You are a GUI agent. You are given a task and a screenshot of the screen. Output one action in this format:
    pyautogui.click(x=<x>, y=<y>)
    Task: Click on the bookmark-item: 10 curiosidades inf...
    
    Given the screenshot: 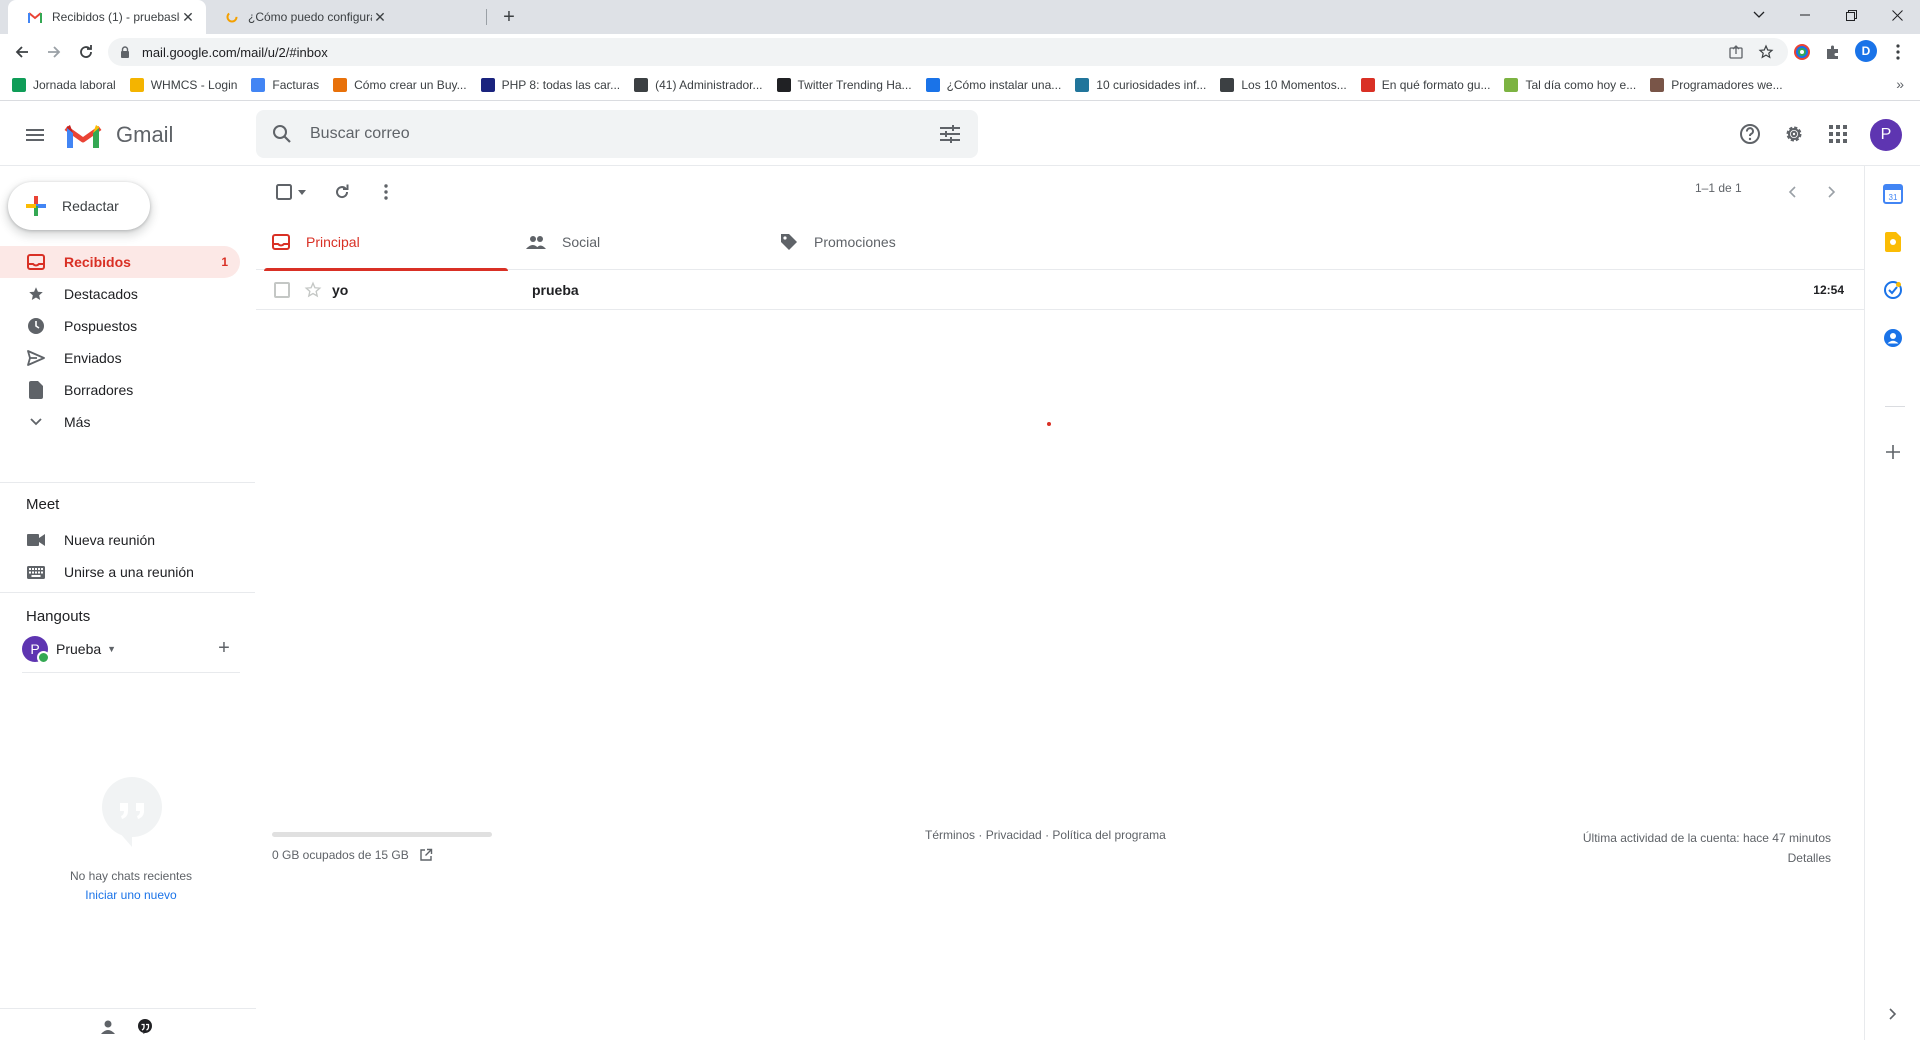 What is the action you would take?
    pyautogui.click(x=1140, y=85)
    